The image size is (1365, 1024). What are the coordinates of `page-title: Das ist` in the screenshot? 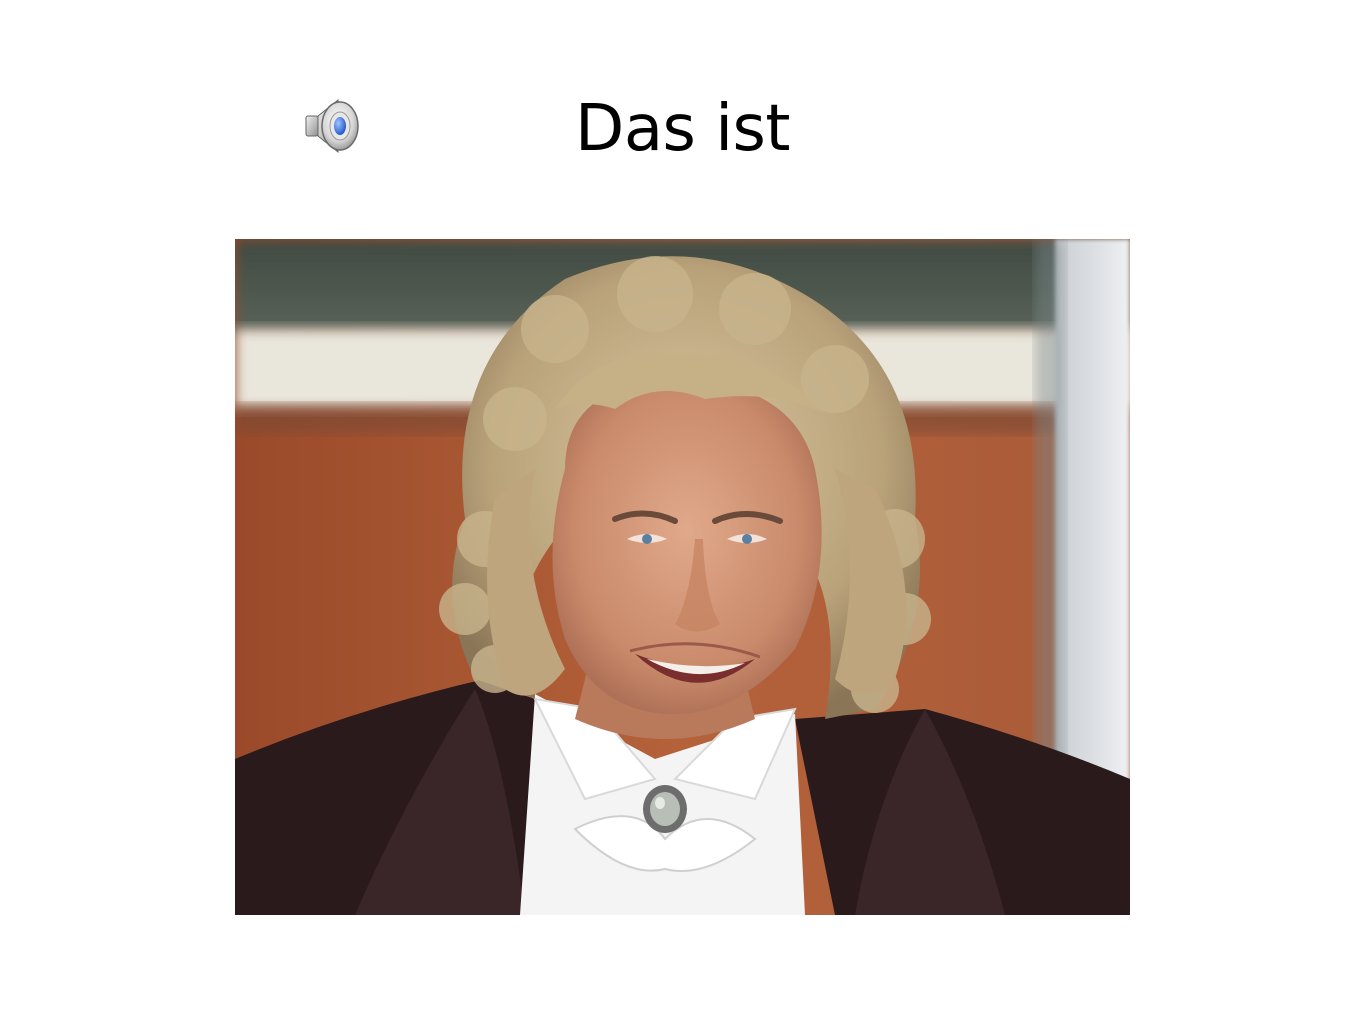 It's located at (682, 129).